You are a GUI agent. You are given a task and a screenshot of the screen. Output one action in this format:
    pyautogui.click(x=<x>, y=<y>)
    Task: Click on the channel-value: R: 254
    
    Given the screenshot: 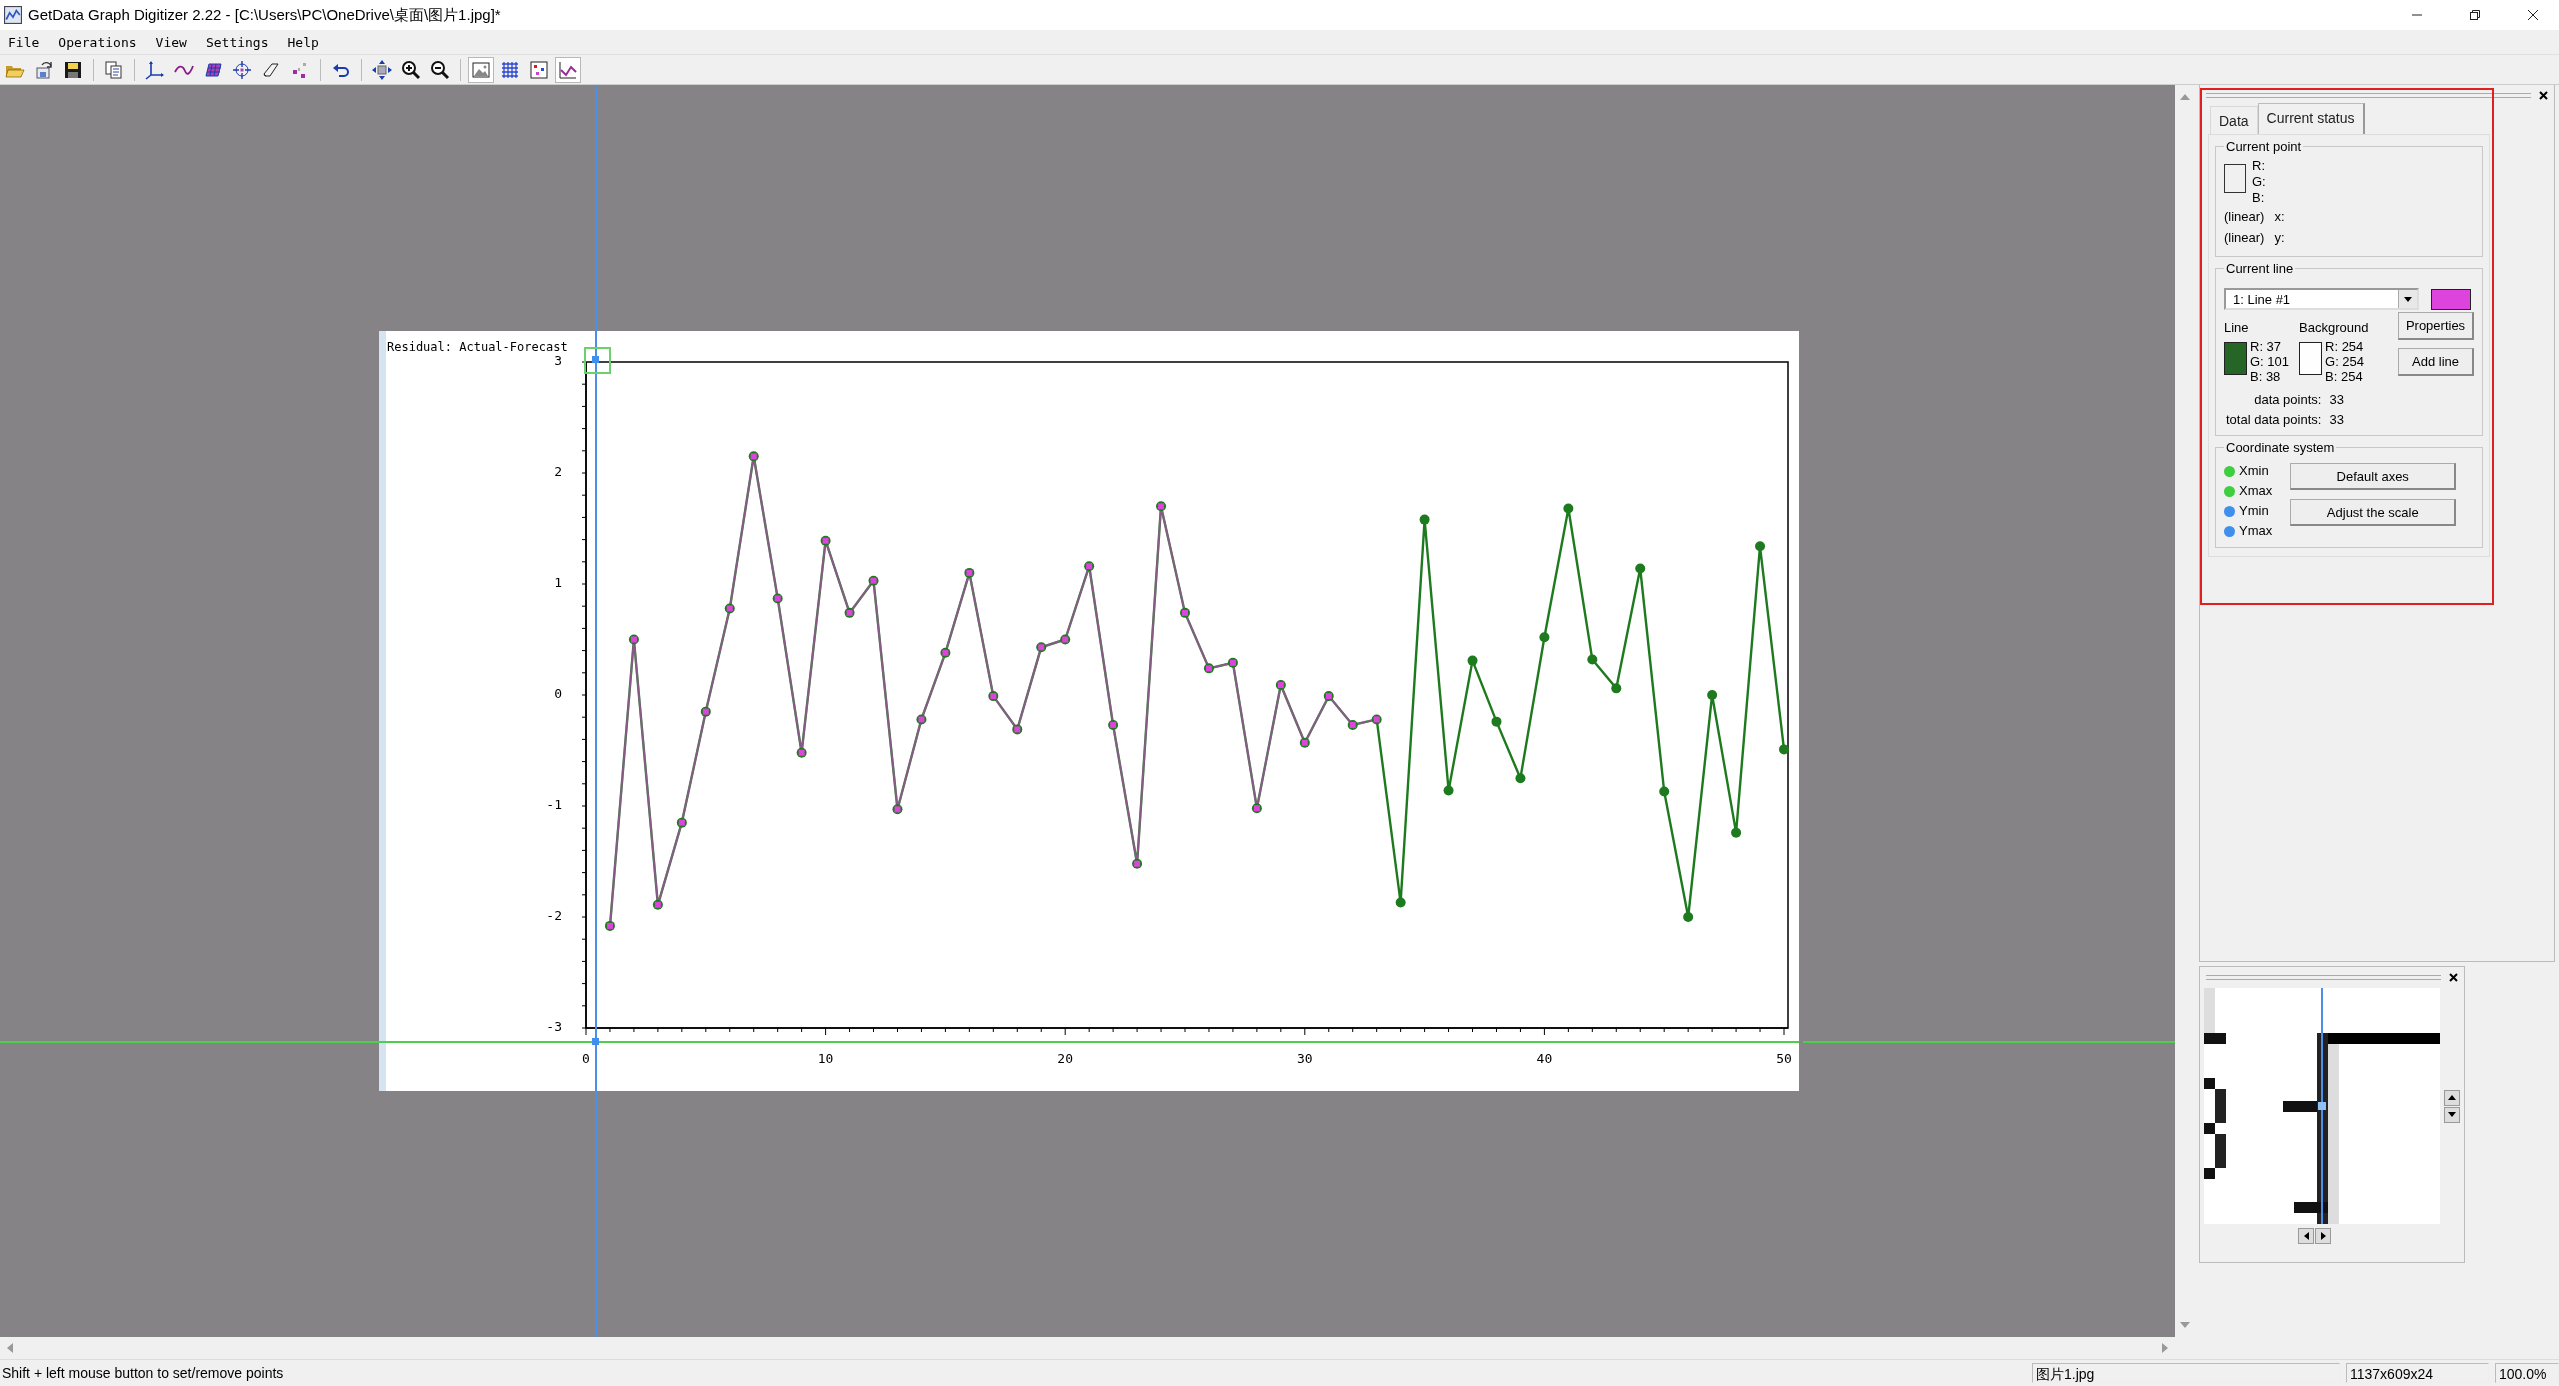 What is the action you would take?
    pyautogui.click(x=2345, y=346)
    